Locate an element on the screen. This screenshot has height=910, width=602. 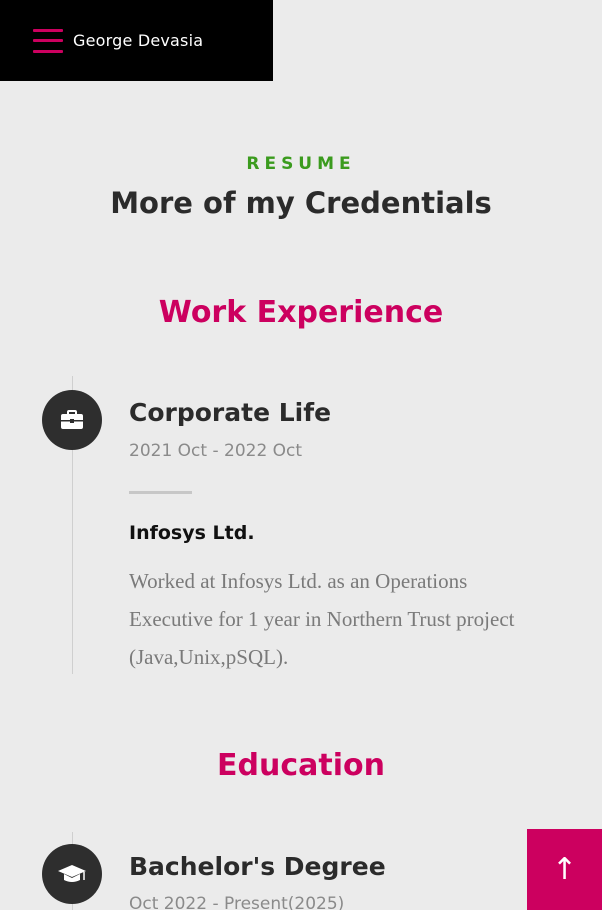
education-entry-date: Oct 2022 - Present(2025) is located at coordinates (237, 902).